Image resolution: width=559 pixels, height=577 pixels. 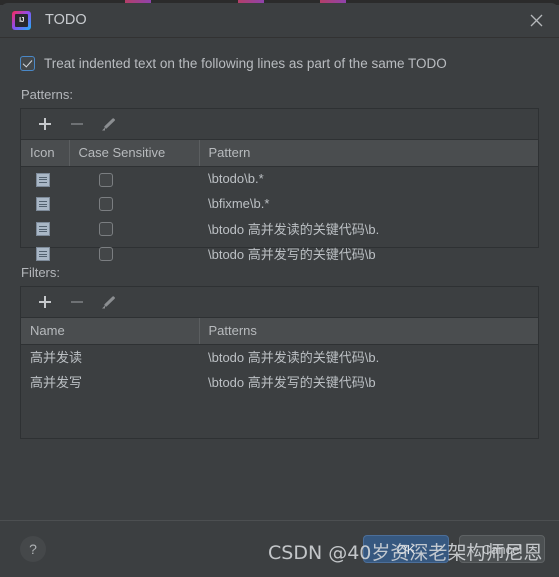 What do you see at coordinates (368, 331) in the screenshot?
I see `filters-col-patterns: Patterns` at bounding box center [368, 331].